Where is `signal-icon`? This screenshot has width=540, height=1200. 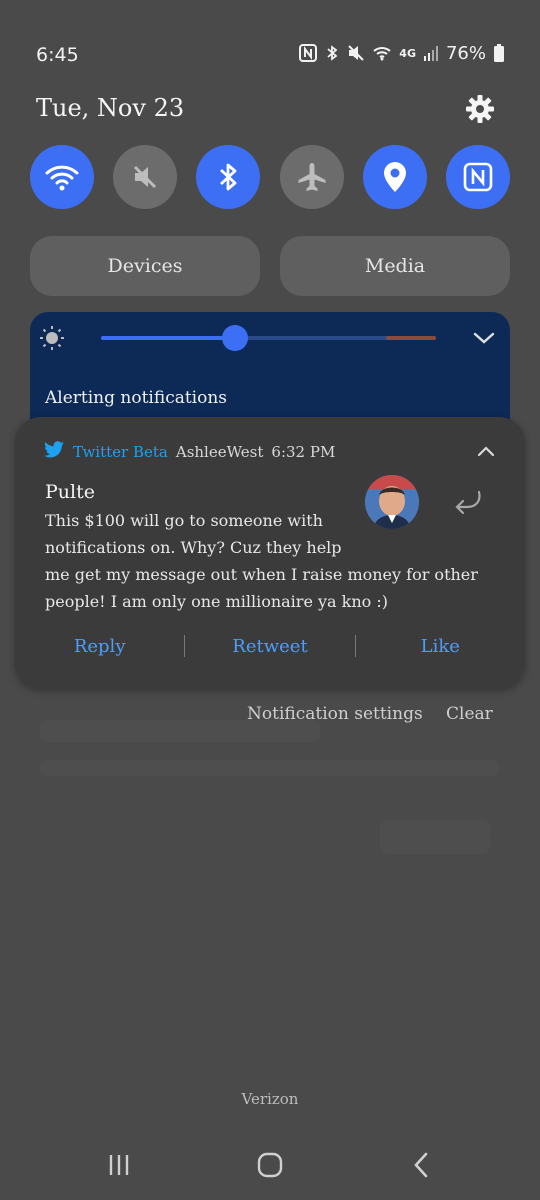
signal-icon is located at coordinates (430, 53).